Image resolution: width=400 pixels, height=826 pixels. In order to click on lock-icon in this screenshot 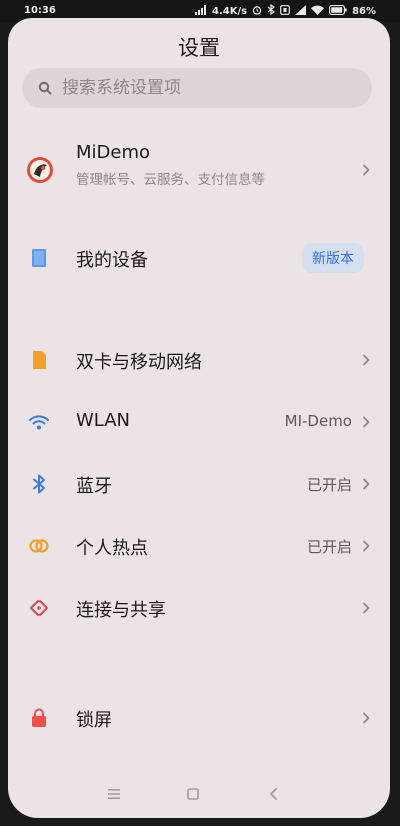, I will do `click(39, 718)`.